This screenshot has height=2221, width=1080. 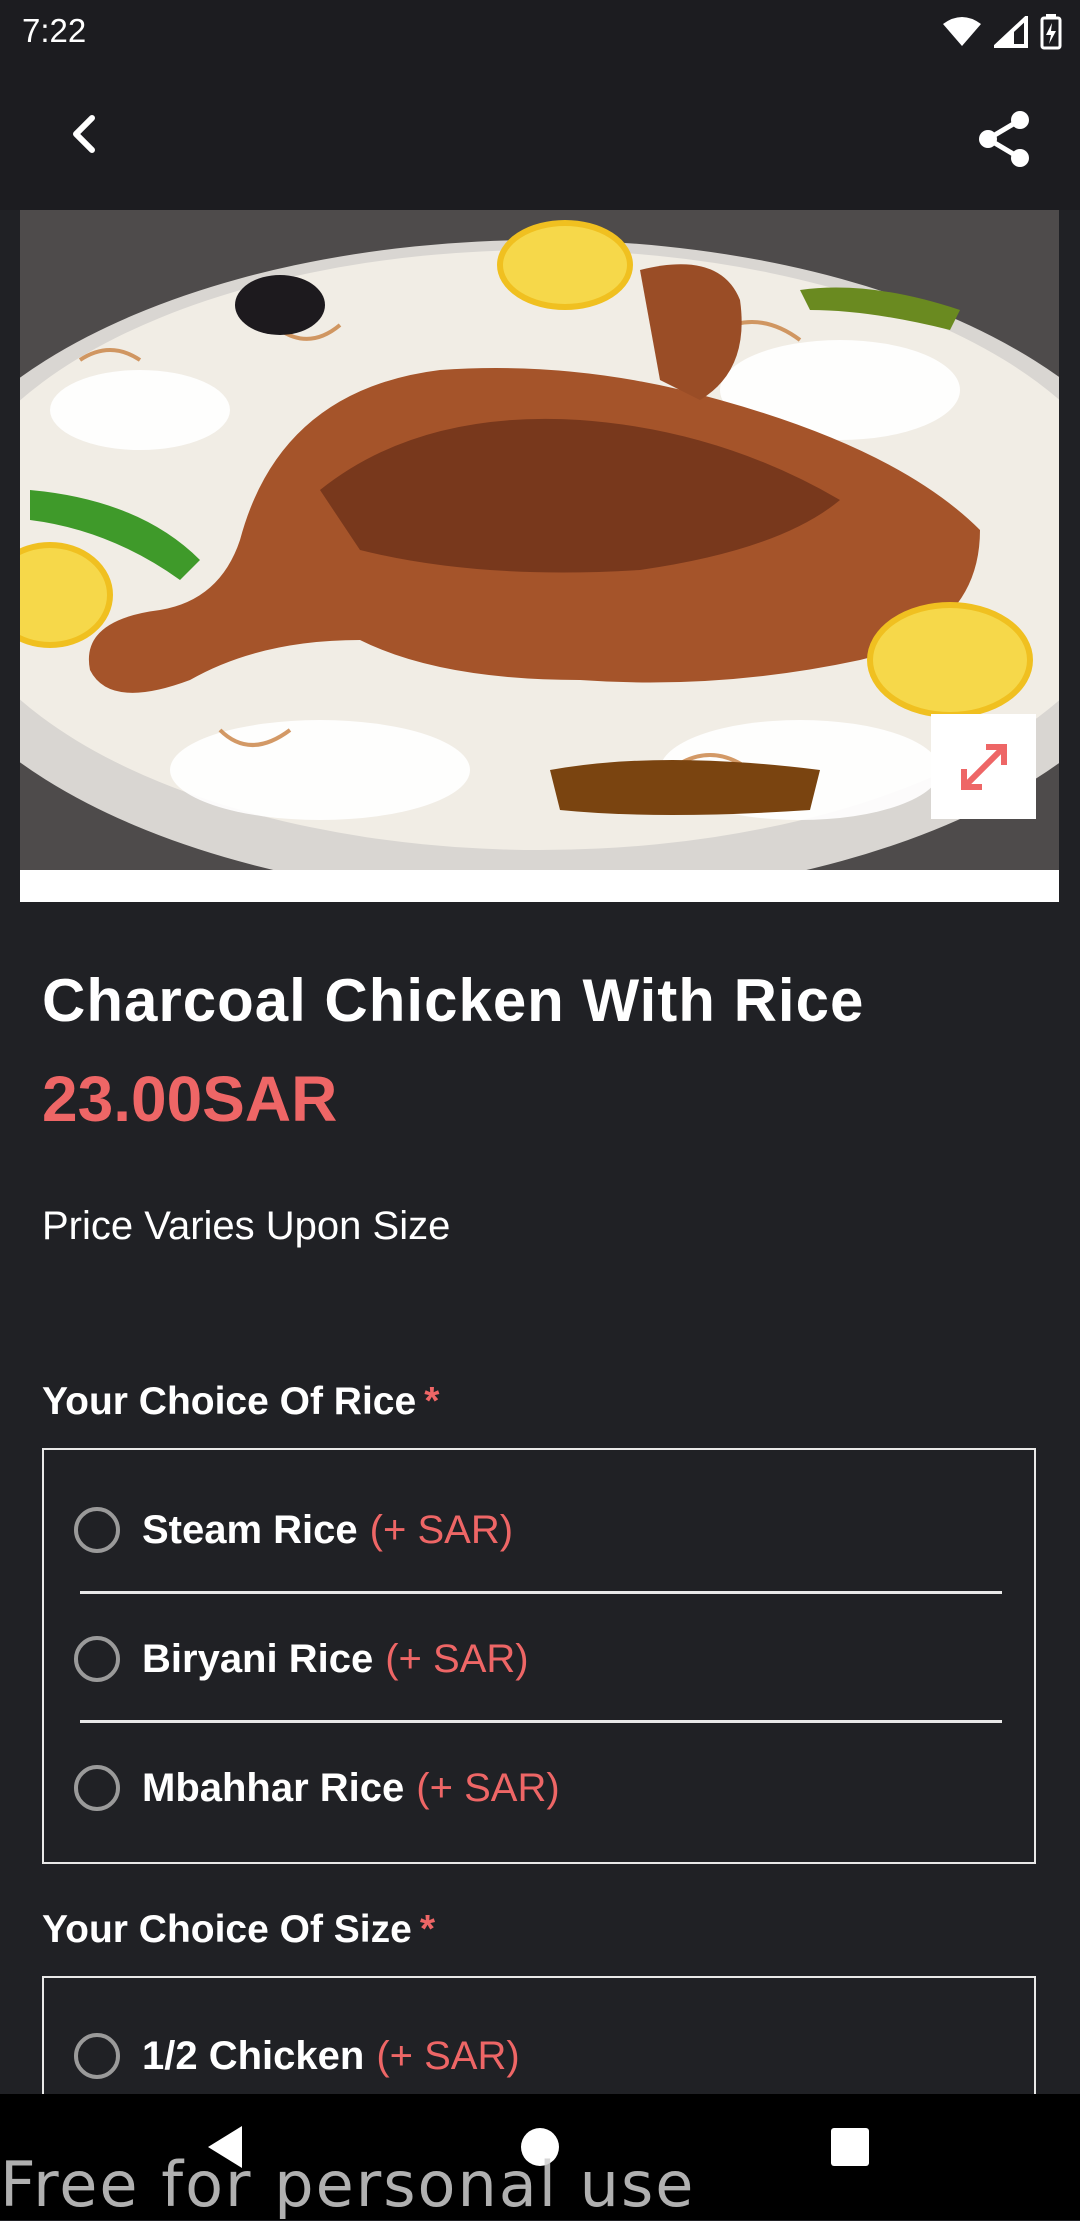 What do you see at coordinates (1051, 32) in the screenshot?
I see `battery-icon` at bounding box center [1051, 32].